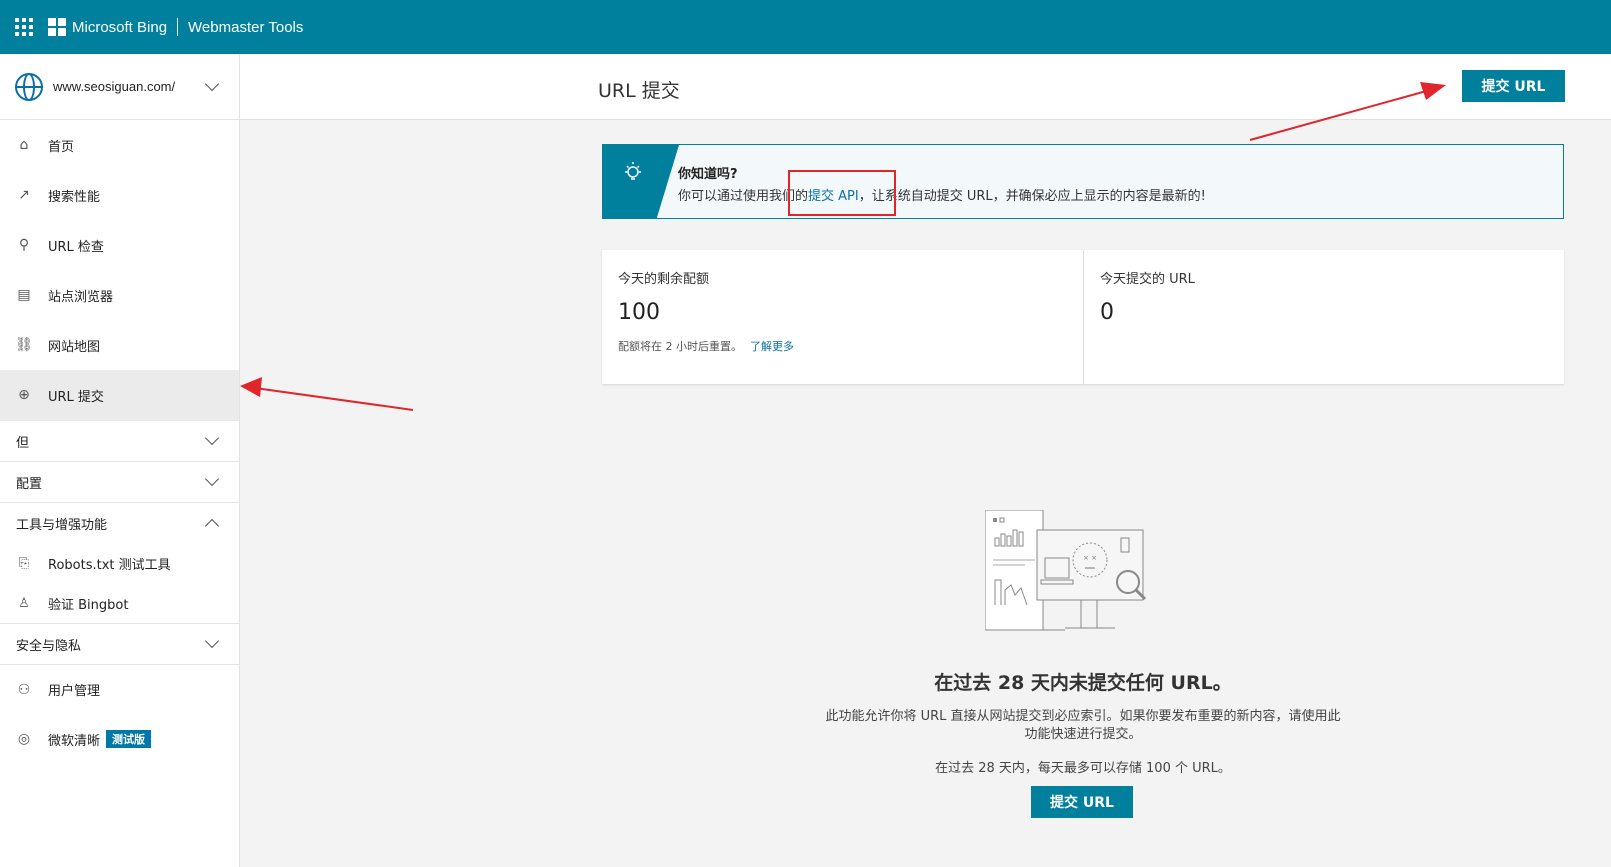  What do you see at coordinates (57, 27) in the screenshot?
I see `microsoft-logo-icon` at bounding box center [57, 27].